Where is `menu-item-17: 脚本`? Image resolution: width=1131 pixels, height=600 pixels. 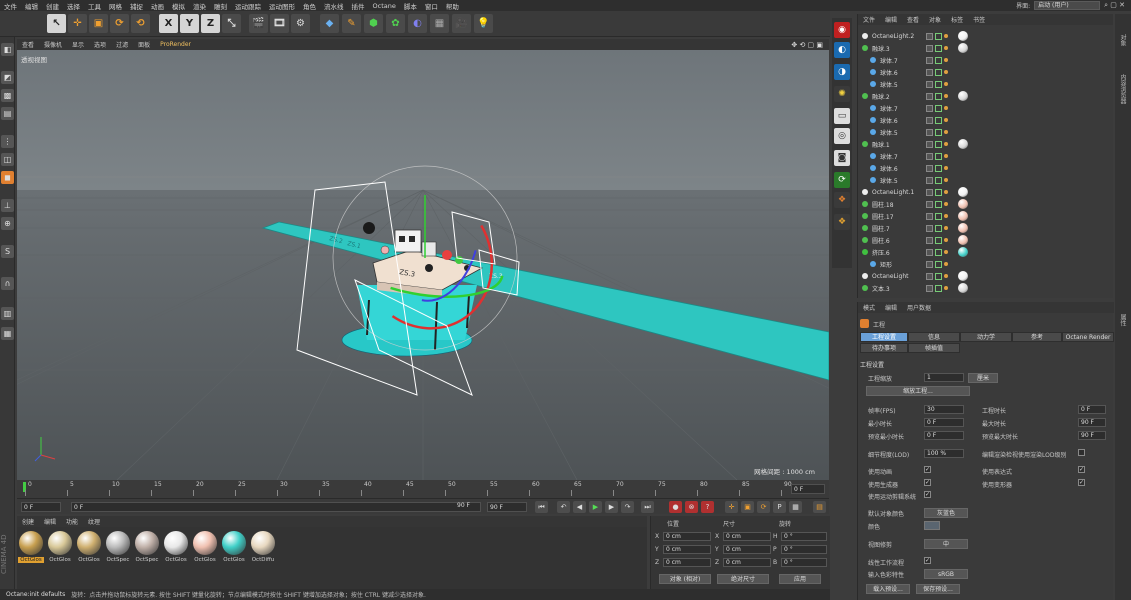
menu-item-17: 脚本 is located at coordinates (410, 6).